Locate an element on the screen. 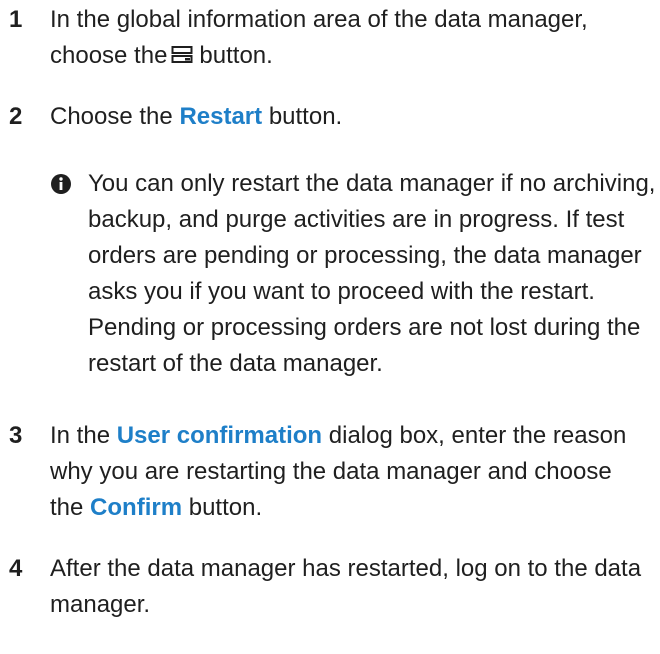 The image size is (660, 654). step-number: 2 is located at coordinates (16, 116).